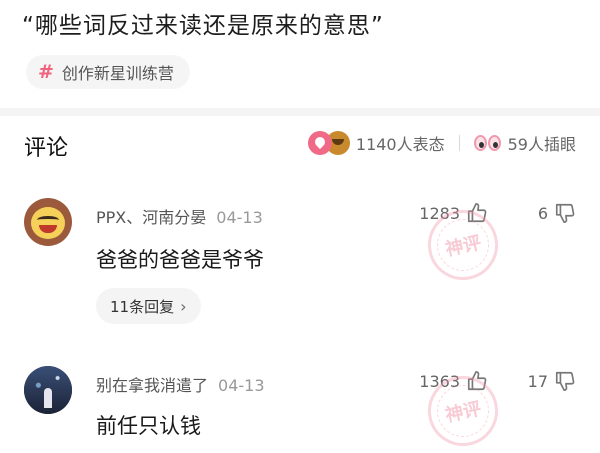 The width and height of the screenshot is (600, 453). I want to click on comment-text: 前任只认钱, so click(148, 426).